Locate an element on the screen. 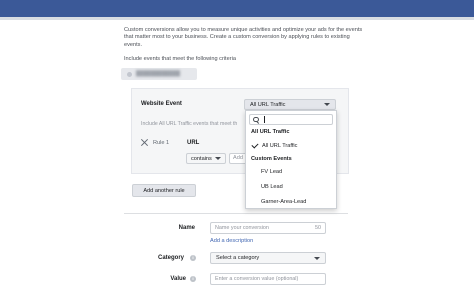 This screenshot has width=474, height=292. pixel-icon is located at coordinates (129, 74).